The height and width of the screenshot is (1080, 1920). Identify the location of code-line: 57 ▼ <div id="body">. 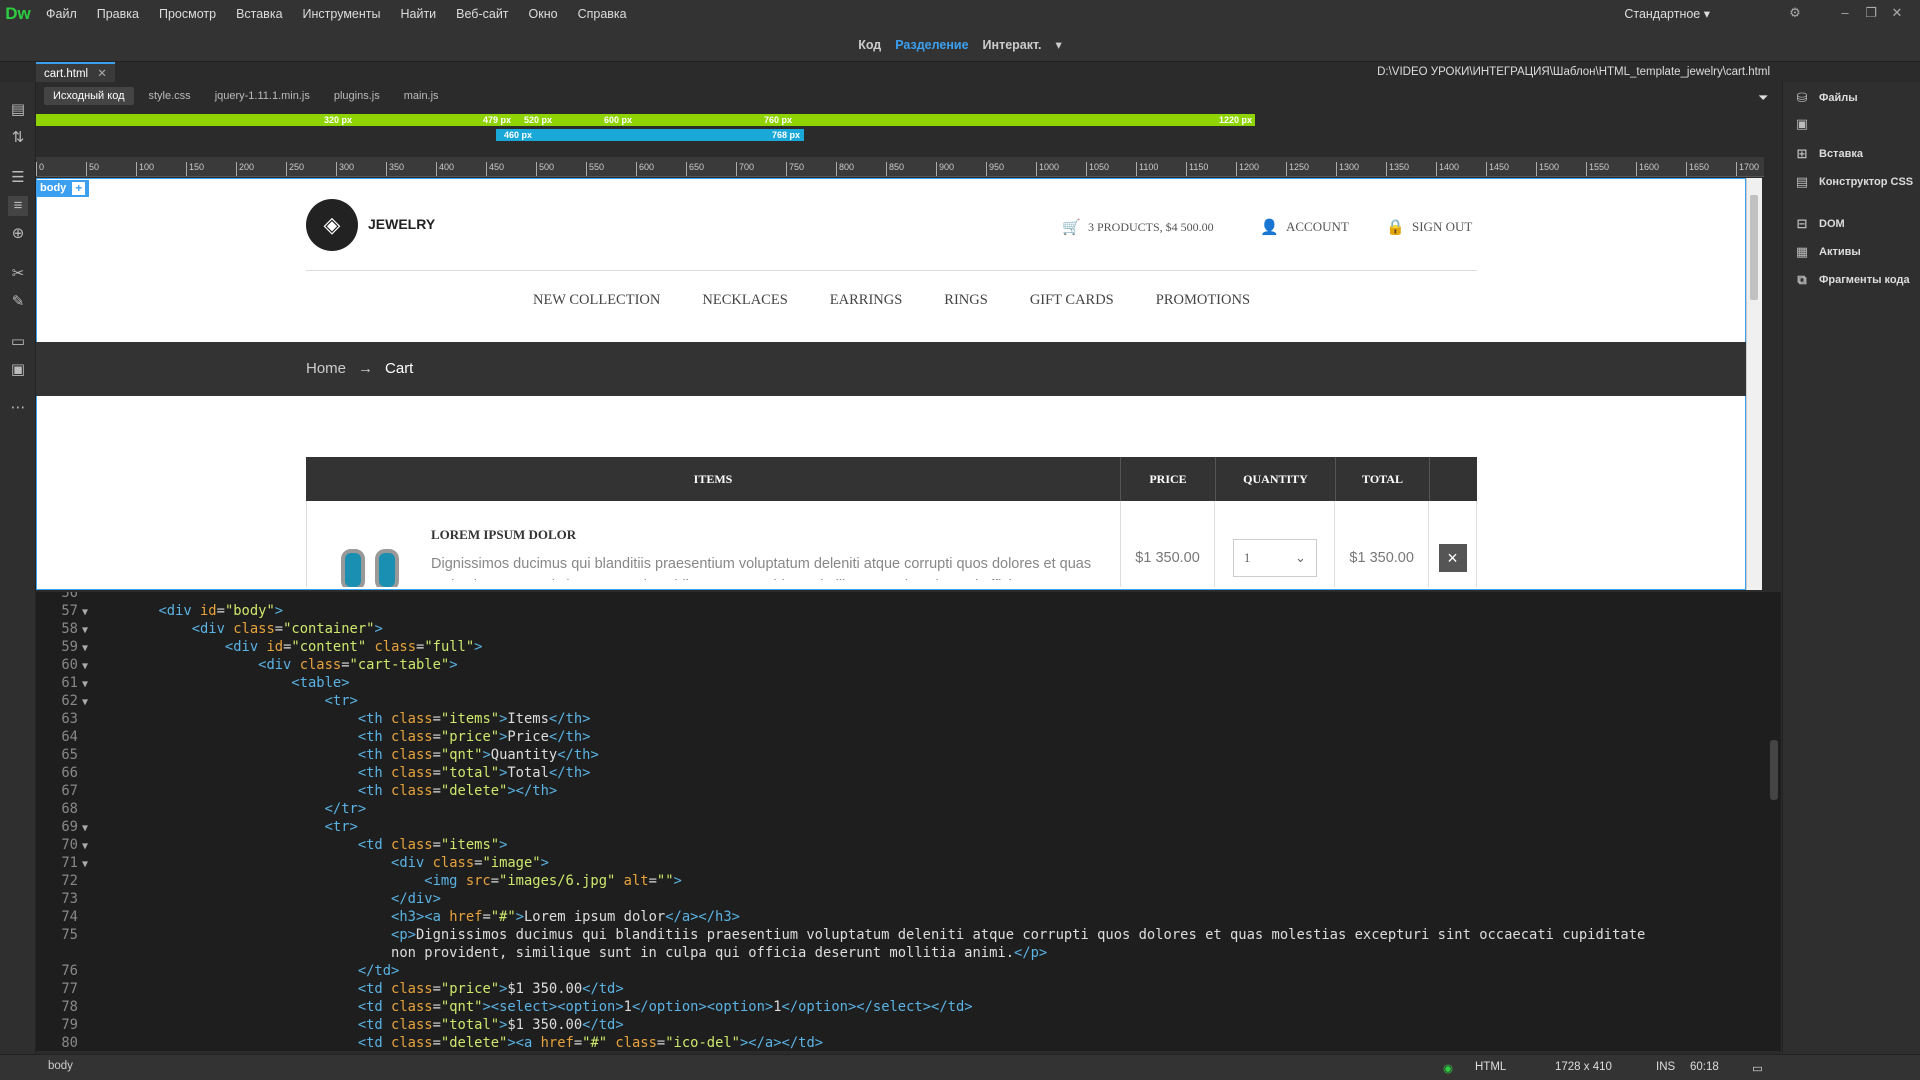
(159, 611).